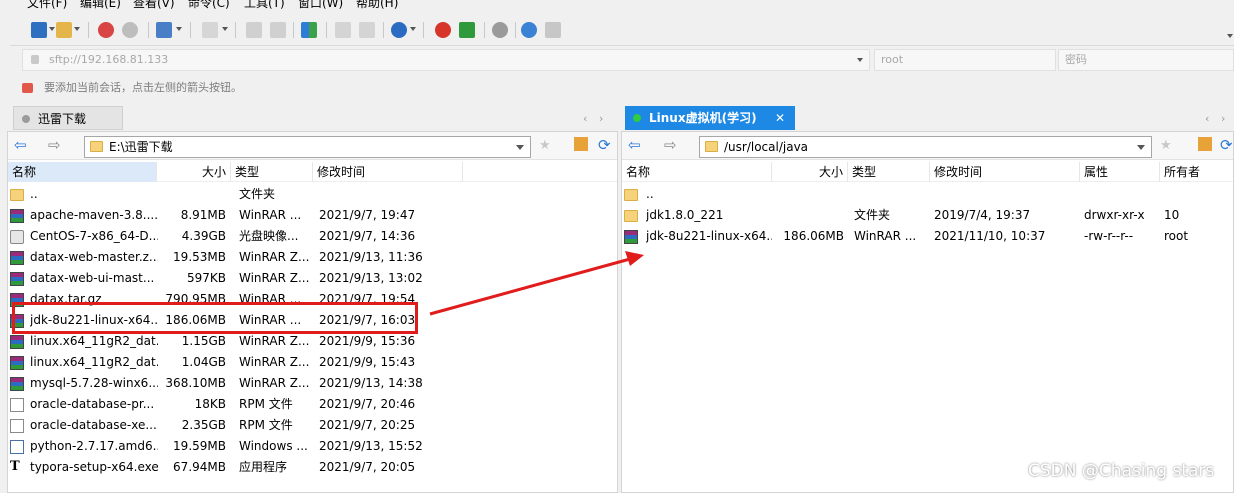 This screenshot has height=493, width=1234. Describe the element at coordinates (1121, 471) in the screenshot. I see `watermark: CSDN @Chasing stars` at that location.